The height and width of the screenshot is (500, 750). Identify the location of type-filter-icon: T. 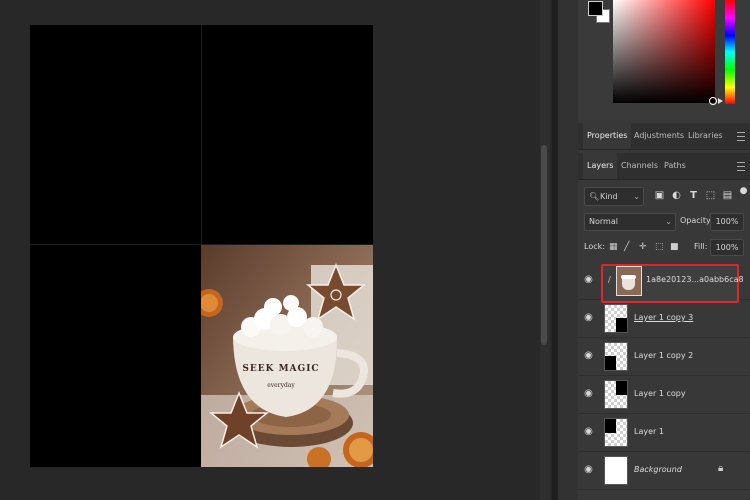
(693, 195).